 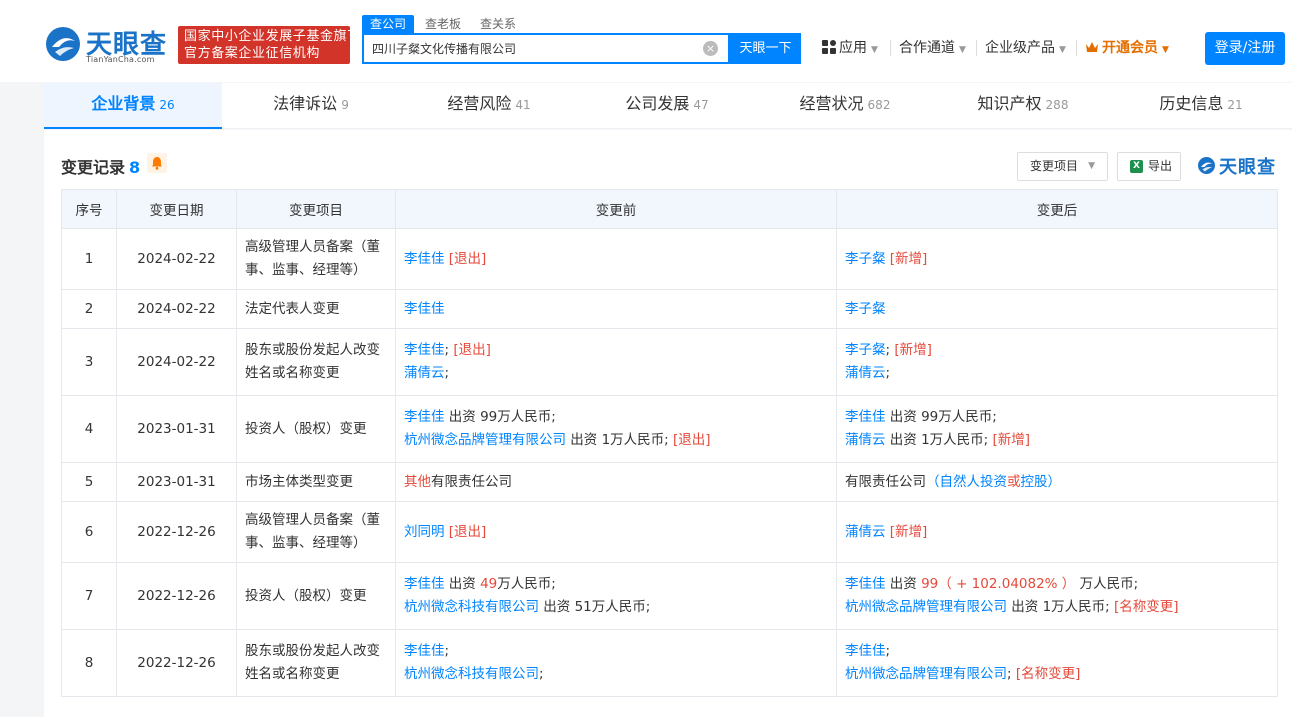 What do you see at coordinates (850, 48) in the screenshot?
I see `nav-apps: 应用 ▼` at bounding box center [850, 48].